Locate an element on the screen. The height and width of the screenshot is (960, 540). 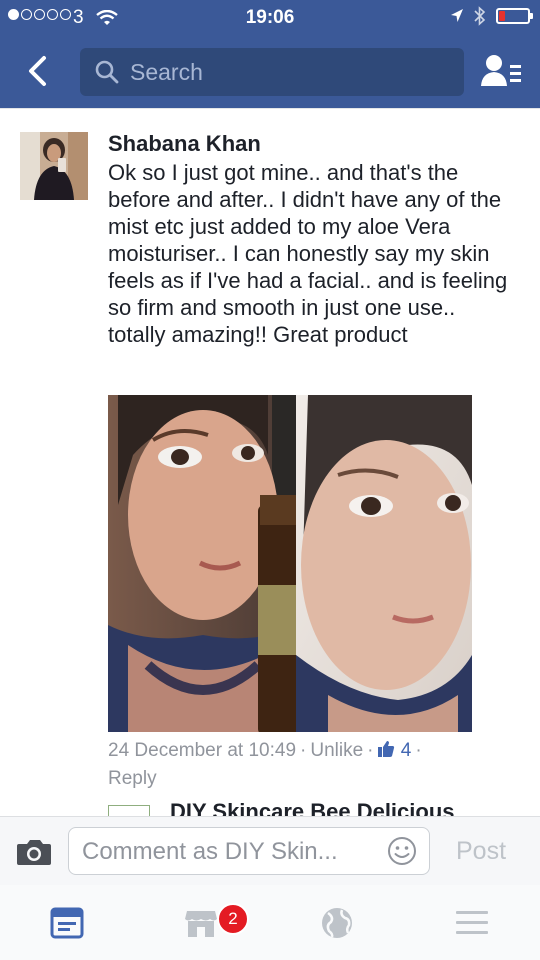
next-comment: DIY Skincare Bee Delicious is located at coordinates (318, 809).